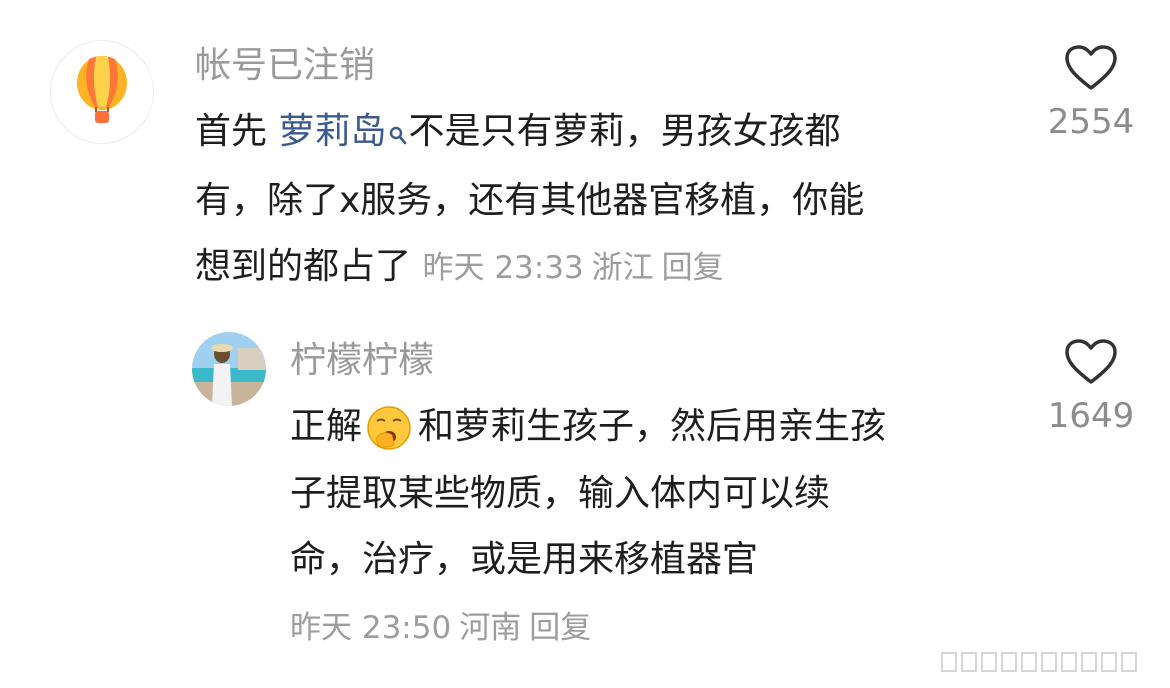 This screenshot has width=1170, height=688. Describe the element at coordinates (622, 268) in the screenshot. I see `location: 浙江` at that location.